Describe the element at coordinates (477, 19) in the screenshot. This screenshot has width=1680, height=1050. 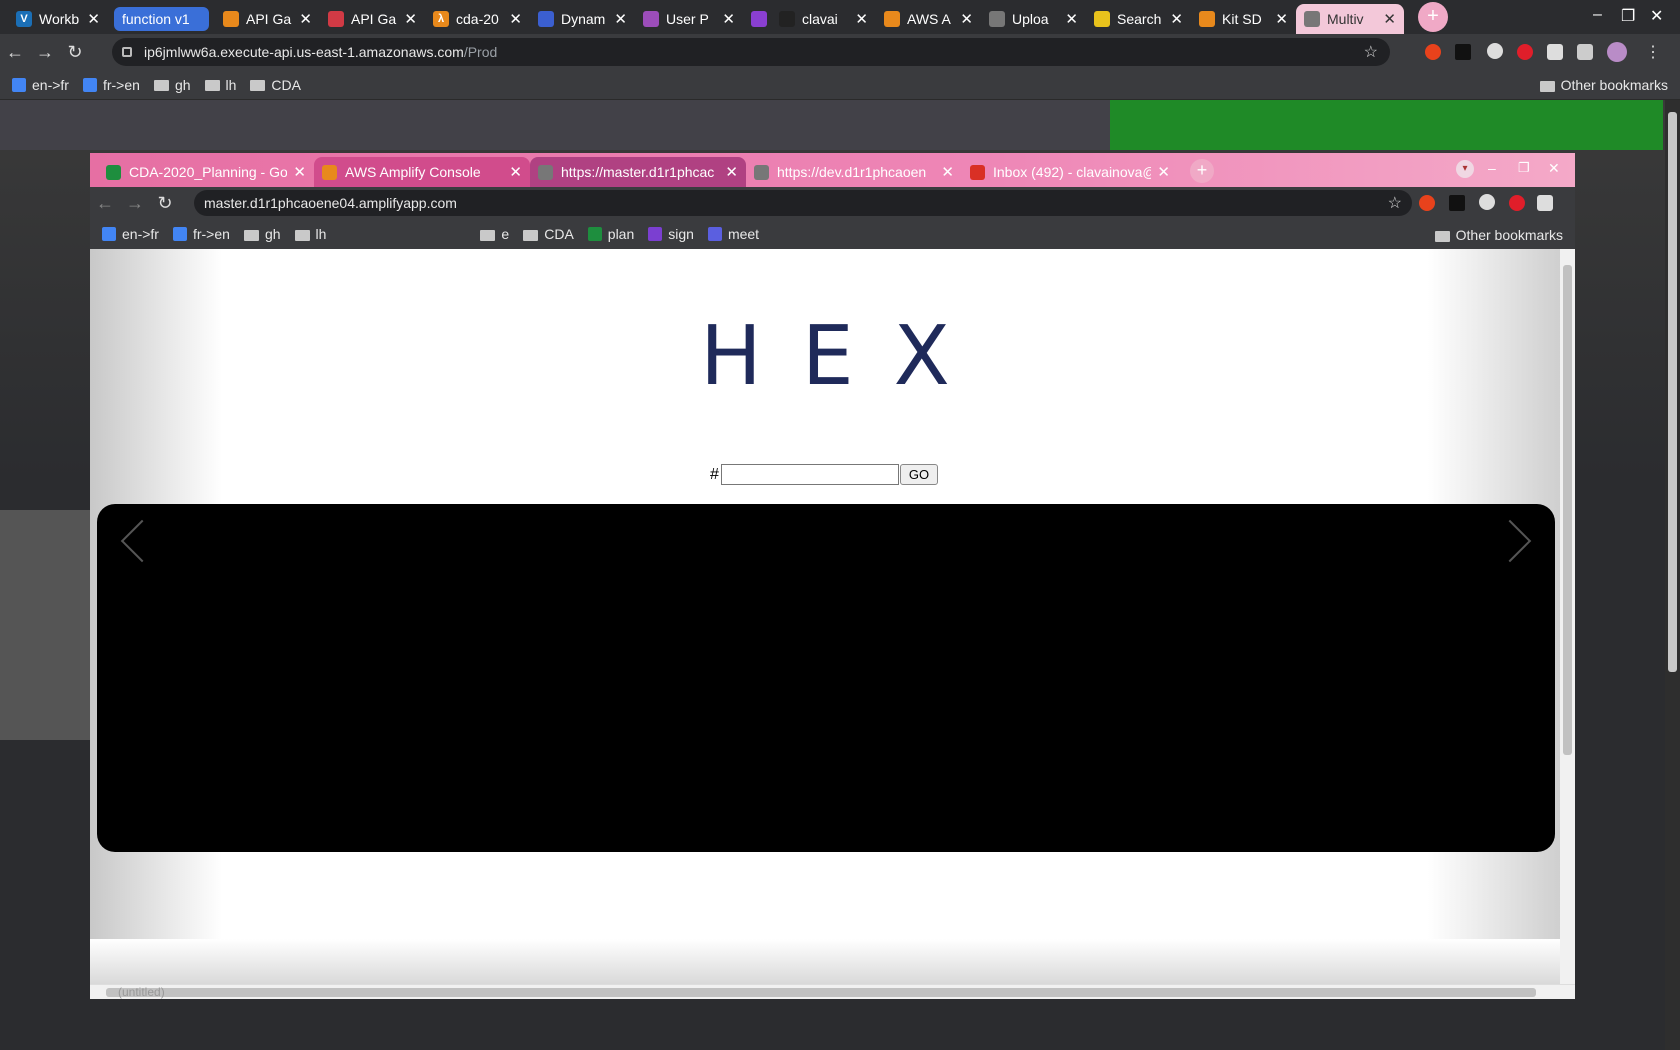
I see `outer-tab: λ cda-20 ✕` at that location.